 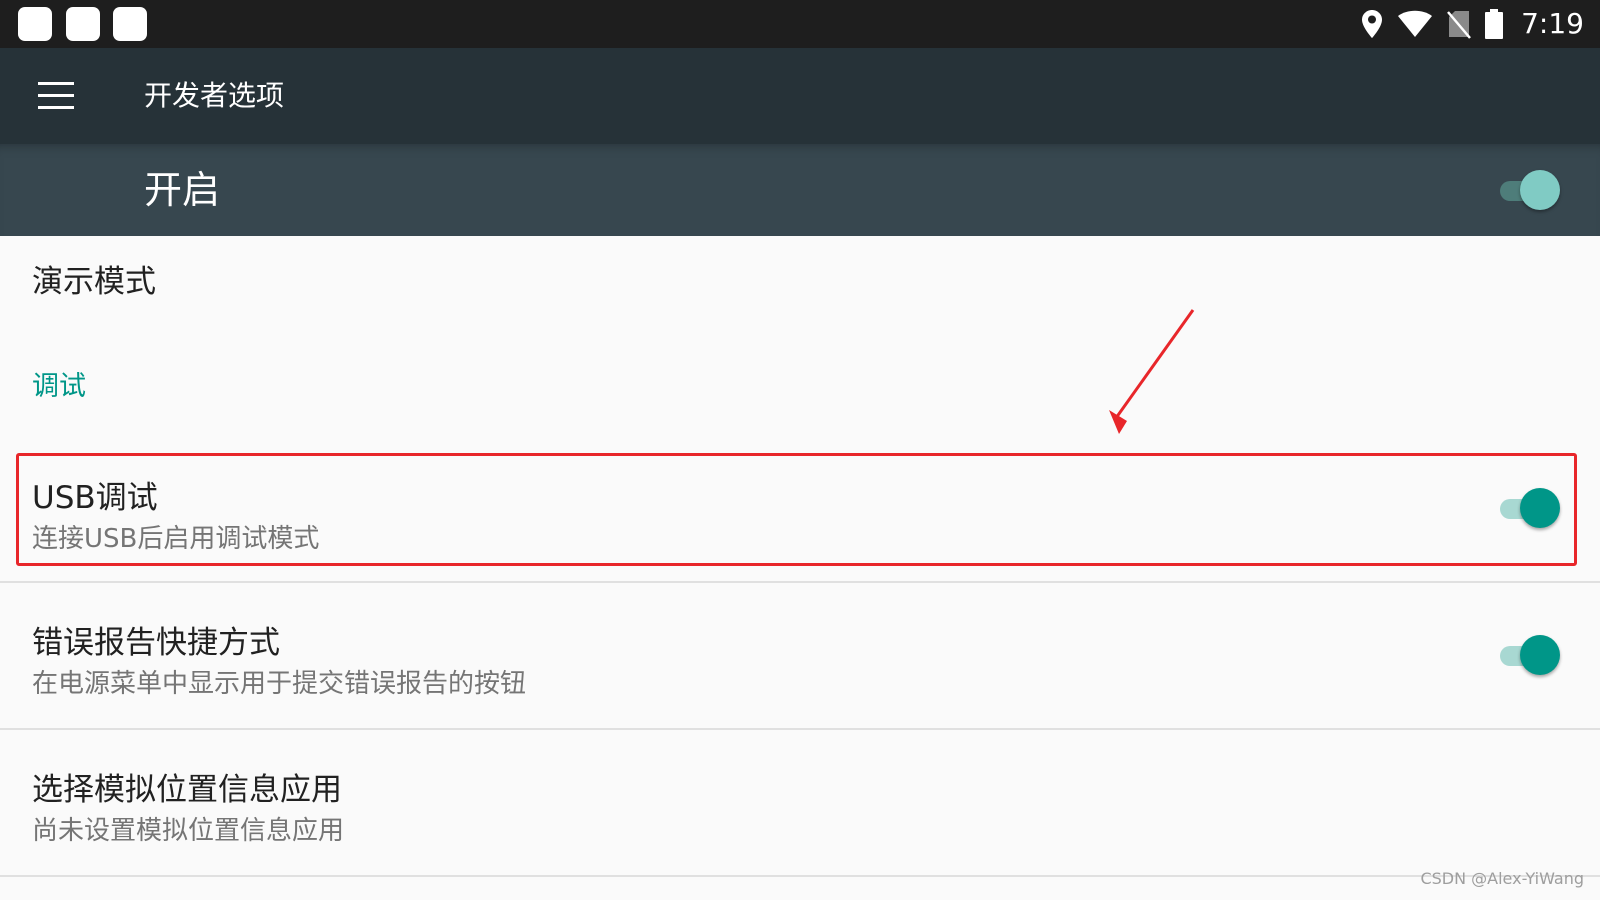 What do you see at coordinates (800, 190) in the screenshot?
I see `master-switch-bar: 开启` at bounding box center [800, 190].